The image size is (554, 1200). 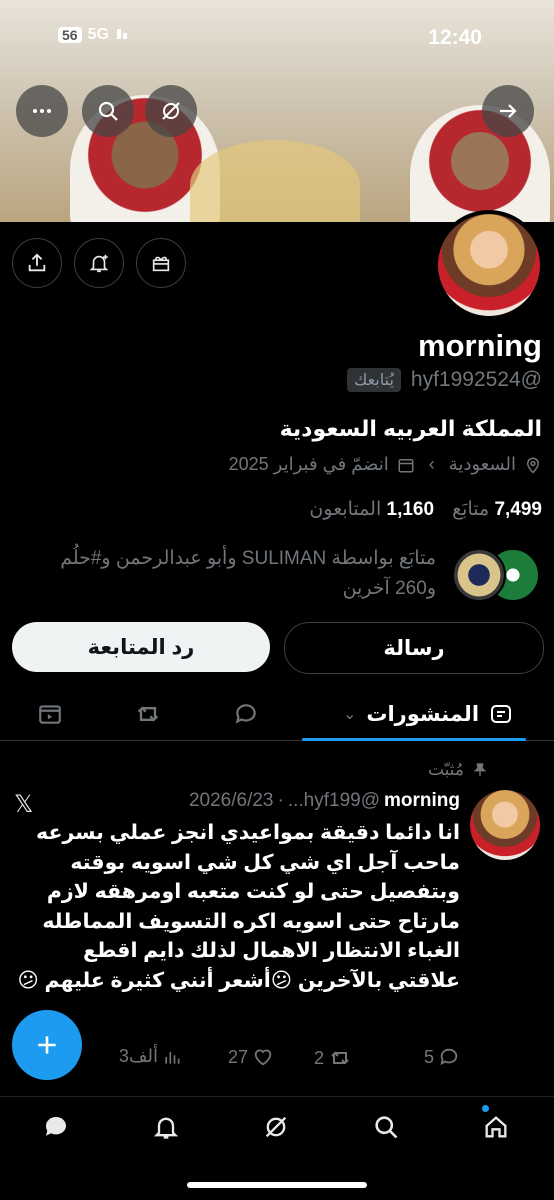 What do you see at coordinates (422, 800) in the screenshot?
I see `tweet-author-name: morning` at bounding box center [422, 800].